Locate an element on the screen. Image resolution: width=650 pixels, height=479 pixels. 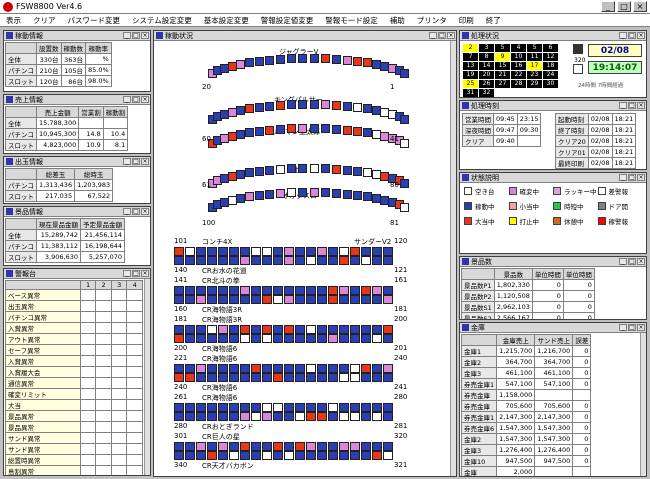
alarm-row: 景品異常 is located at coordinates (74, 427).